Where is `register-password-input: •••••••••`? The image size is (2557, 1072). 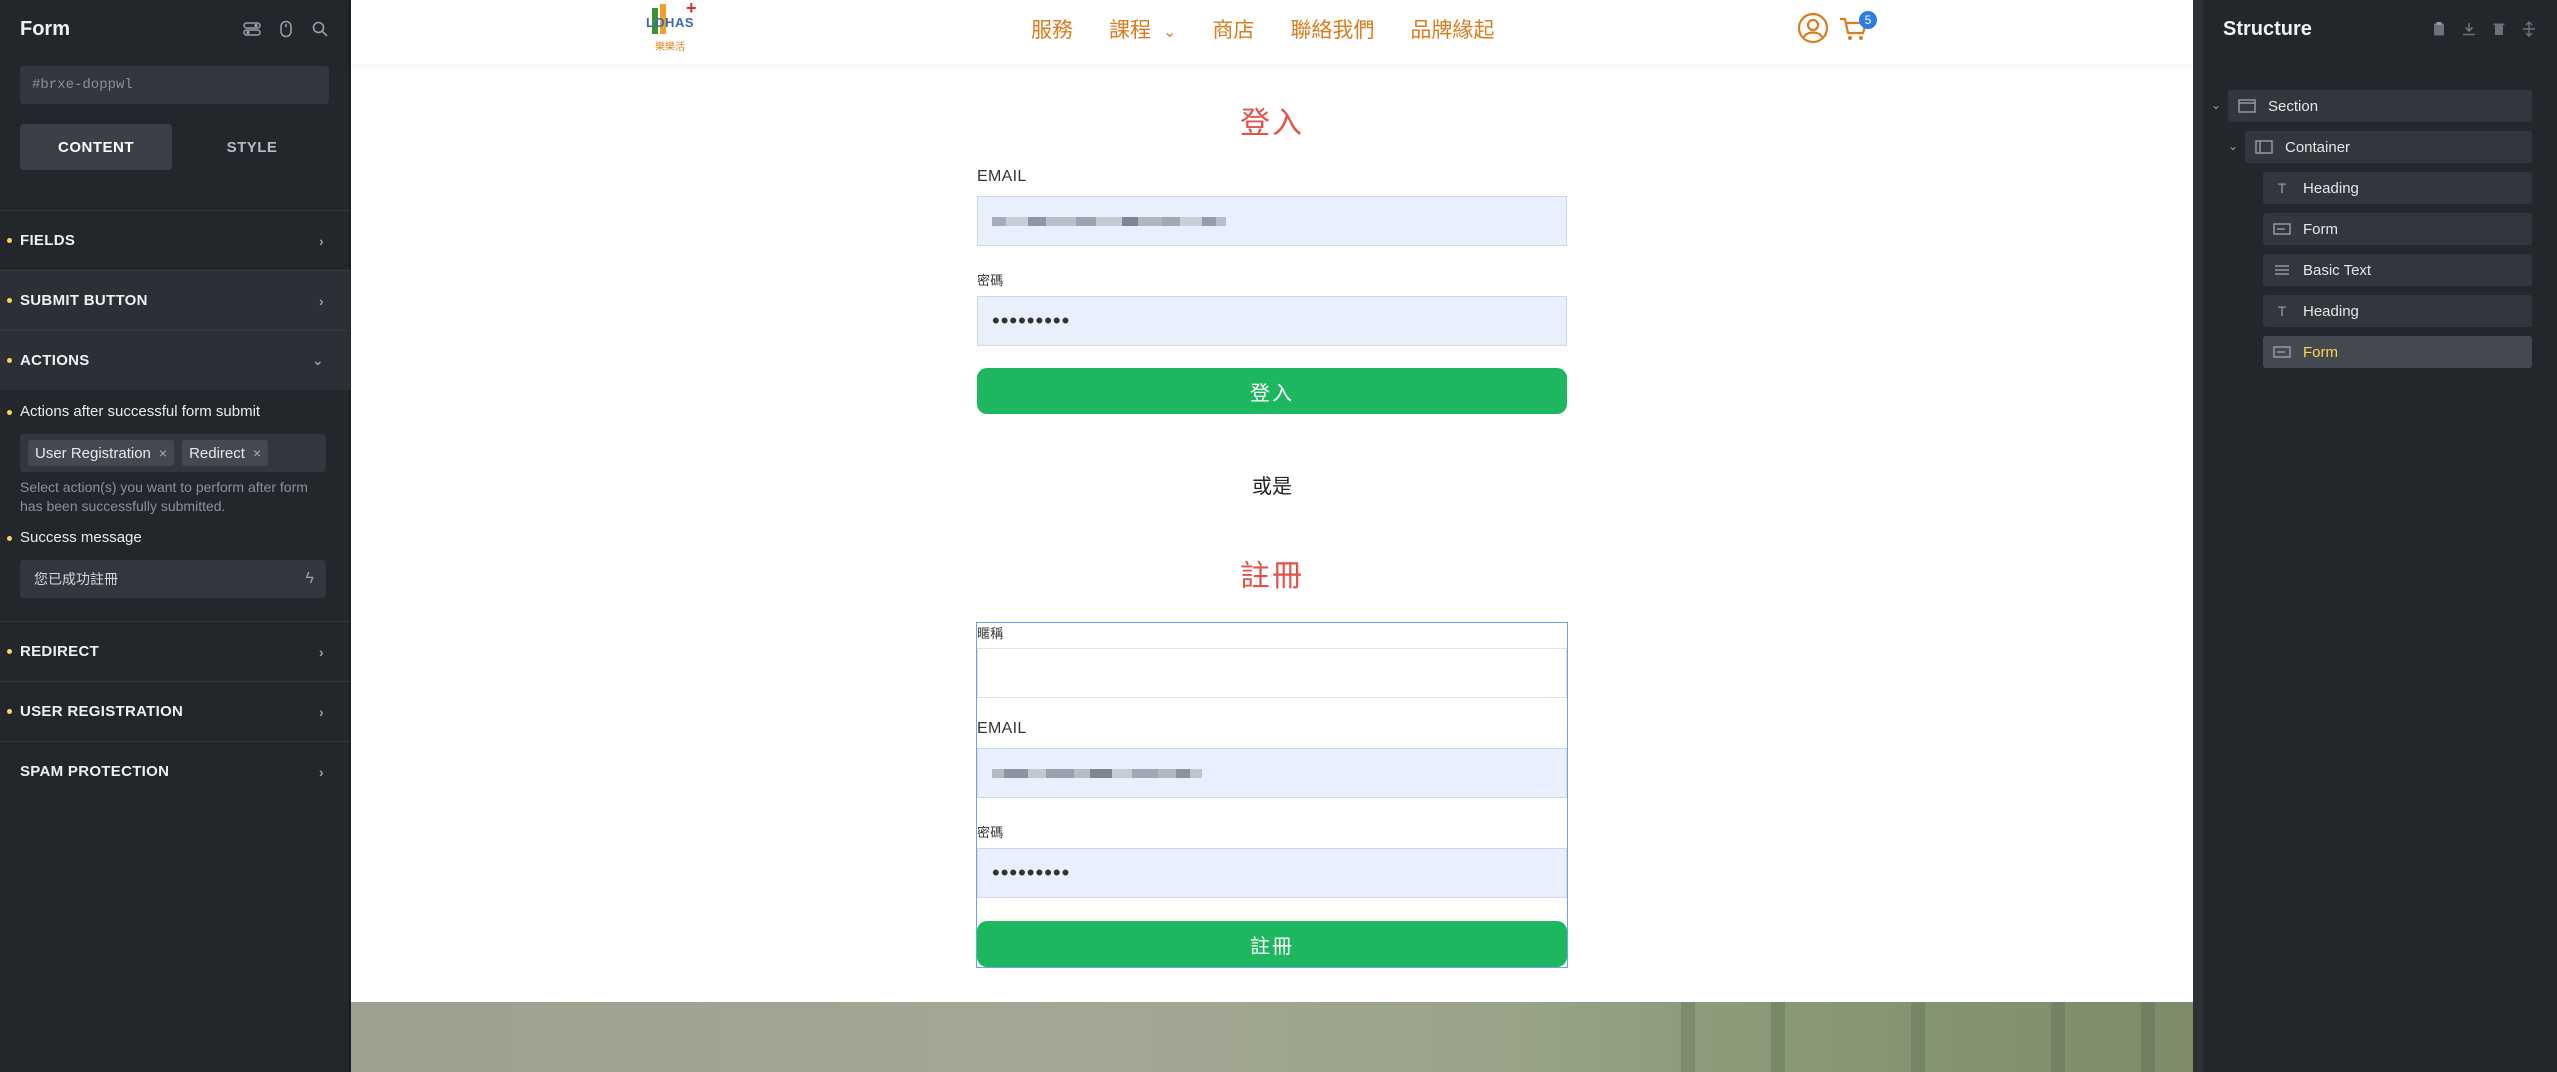
register-password-input: ••••••••• is located at coordinates (1272, 873).